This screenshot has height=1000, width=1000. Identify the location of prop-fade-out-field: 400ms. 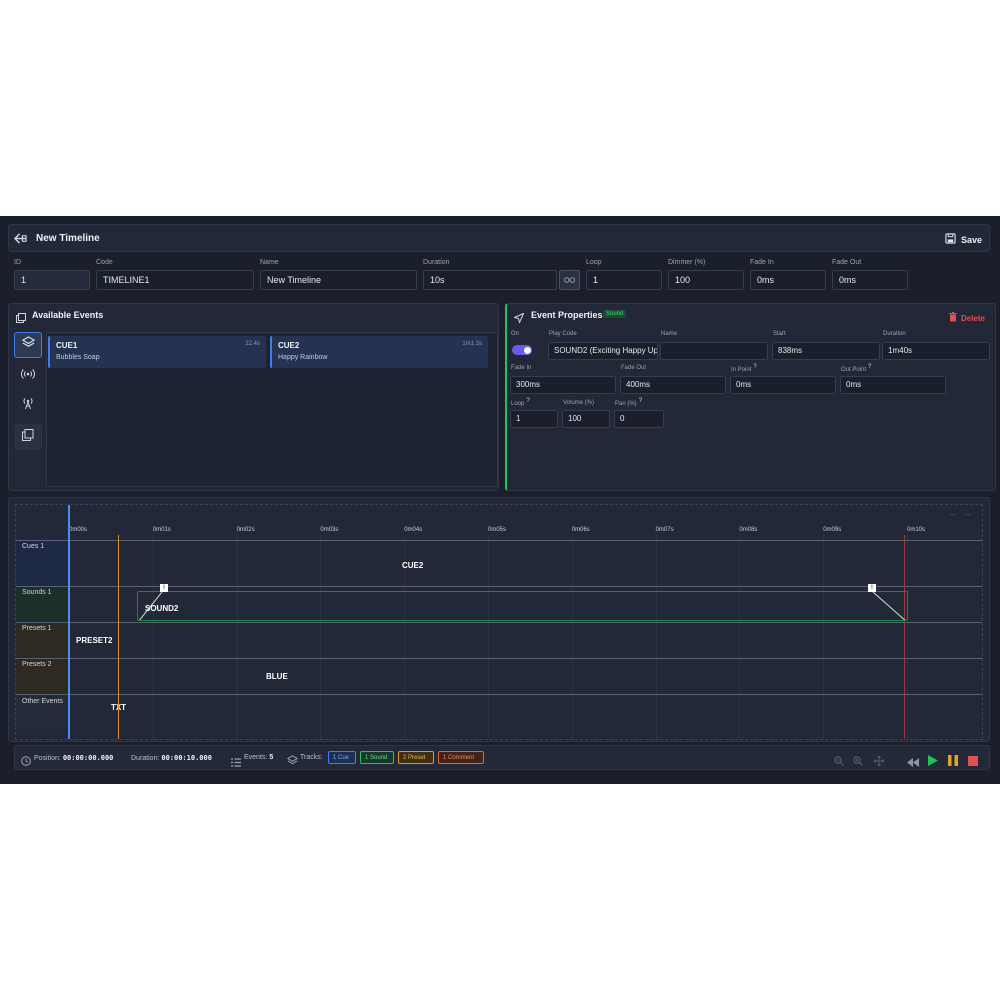
(673, 385).